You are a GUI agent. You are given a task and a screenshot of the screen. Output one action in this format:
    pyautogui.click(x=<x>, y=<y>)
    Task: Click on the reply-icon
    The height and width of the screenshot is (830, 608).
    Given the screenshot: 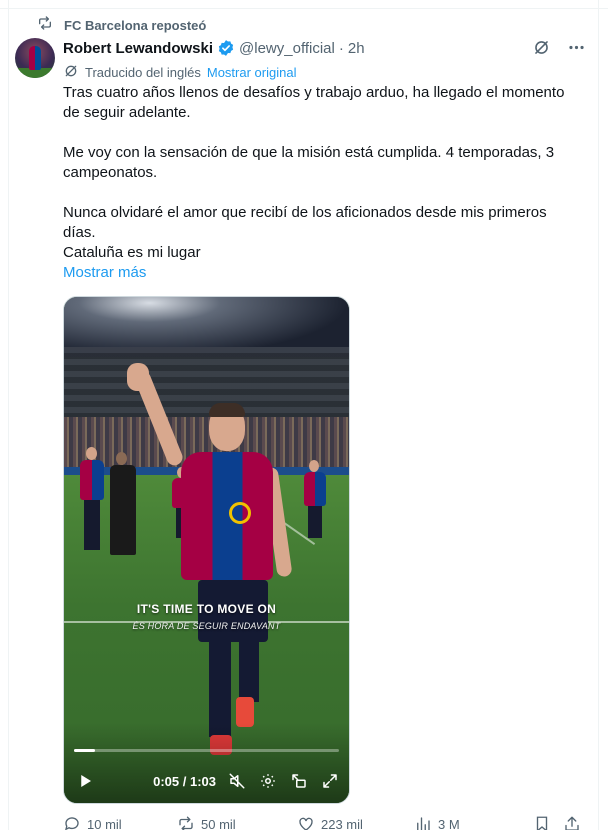 What is the action you would take?
    pyautogui.click(x=72, y=822)
    